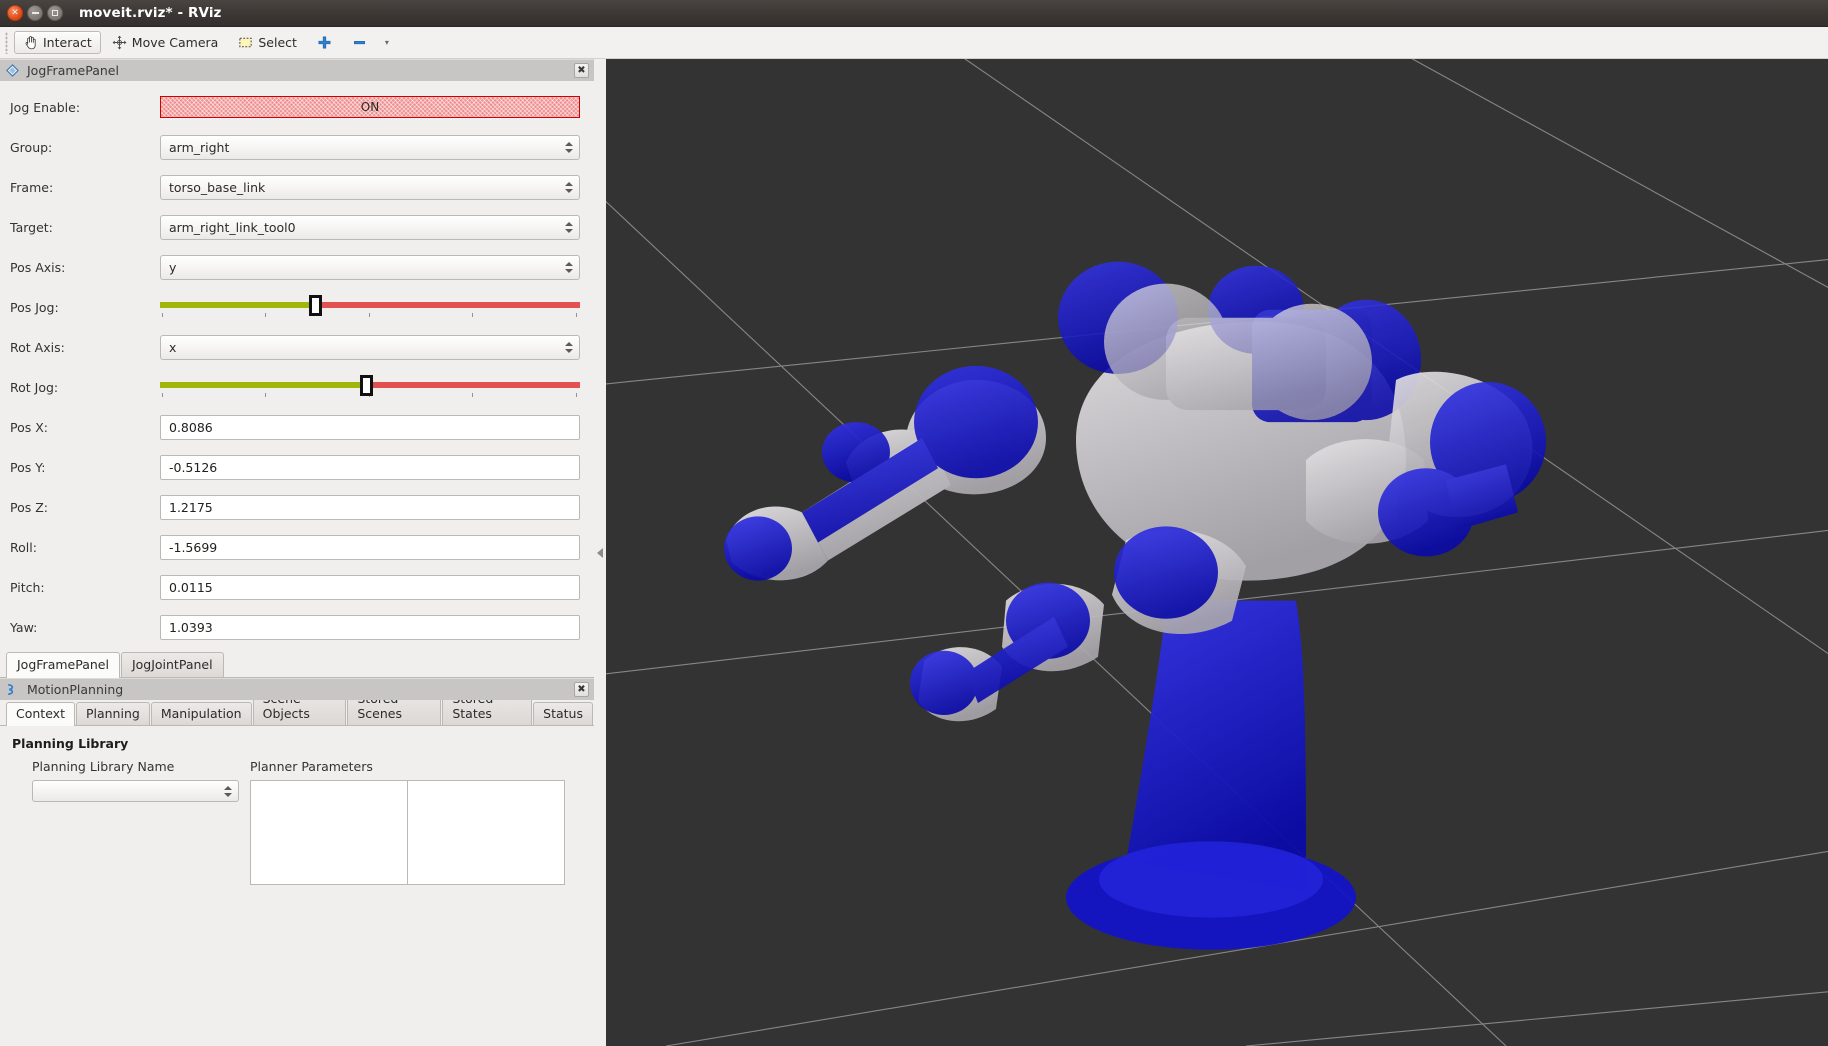 The image size is (1828, 1046). What do you see at coordinates (55, 13) in the screenshot?
I see `window-maximize-button` at bounding box center [55, 13].